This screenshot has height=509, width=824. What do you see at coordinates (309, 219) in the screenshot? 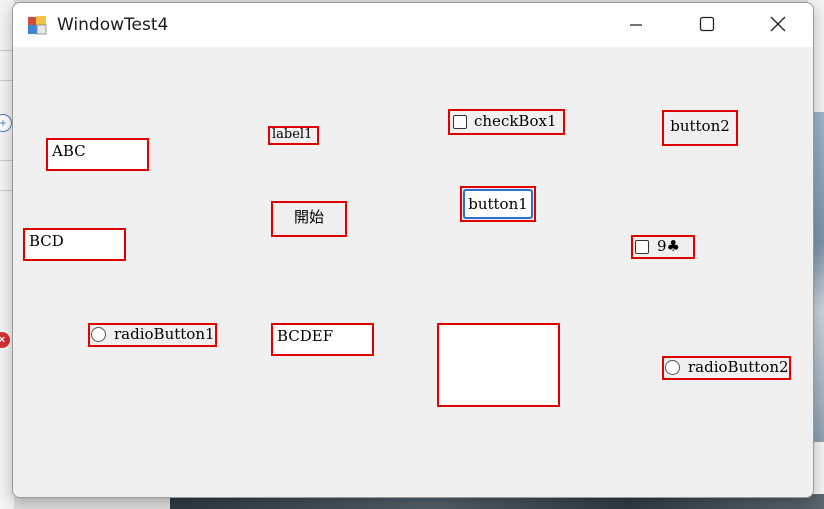
I see `start-button: 開始` at bounding box center [309, 219].